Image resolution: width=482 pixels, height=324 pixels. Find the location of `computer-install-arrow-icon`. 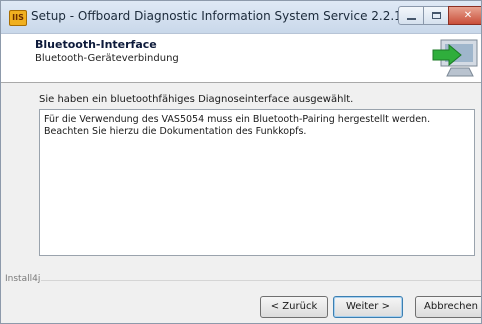

computer-install-arrow-icon is located at coordinates (455, 58).